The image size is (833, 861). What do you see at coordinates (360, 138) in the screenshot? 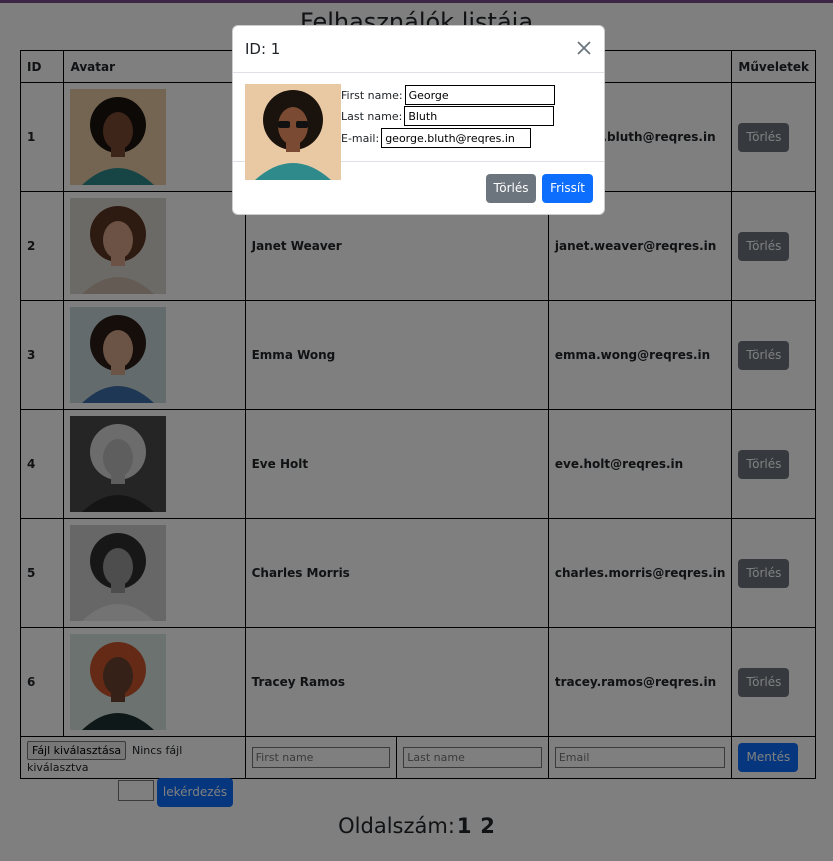
I see `email-label: E-mail:` at bounding box center [360, 138].